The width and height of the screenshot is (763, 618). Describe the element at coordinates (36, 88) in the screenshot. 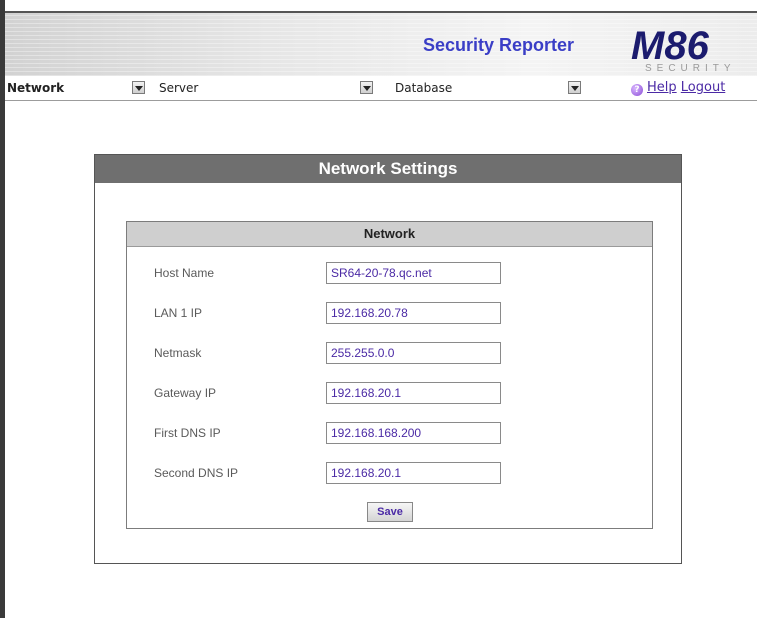

I see `menu-network-label: Network` at that location.